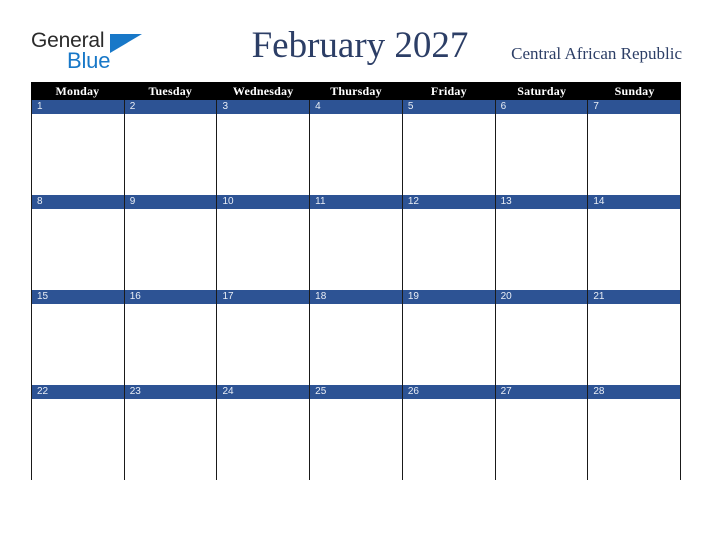 This screenshot has height=550, width=712. Describe the element at coordinates (263, 202) in the screenshot. I see `day-number: 10` at that location.